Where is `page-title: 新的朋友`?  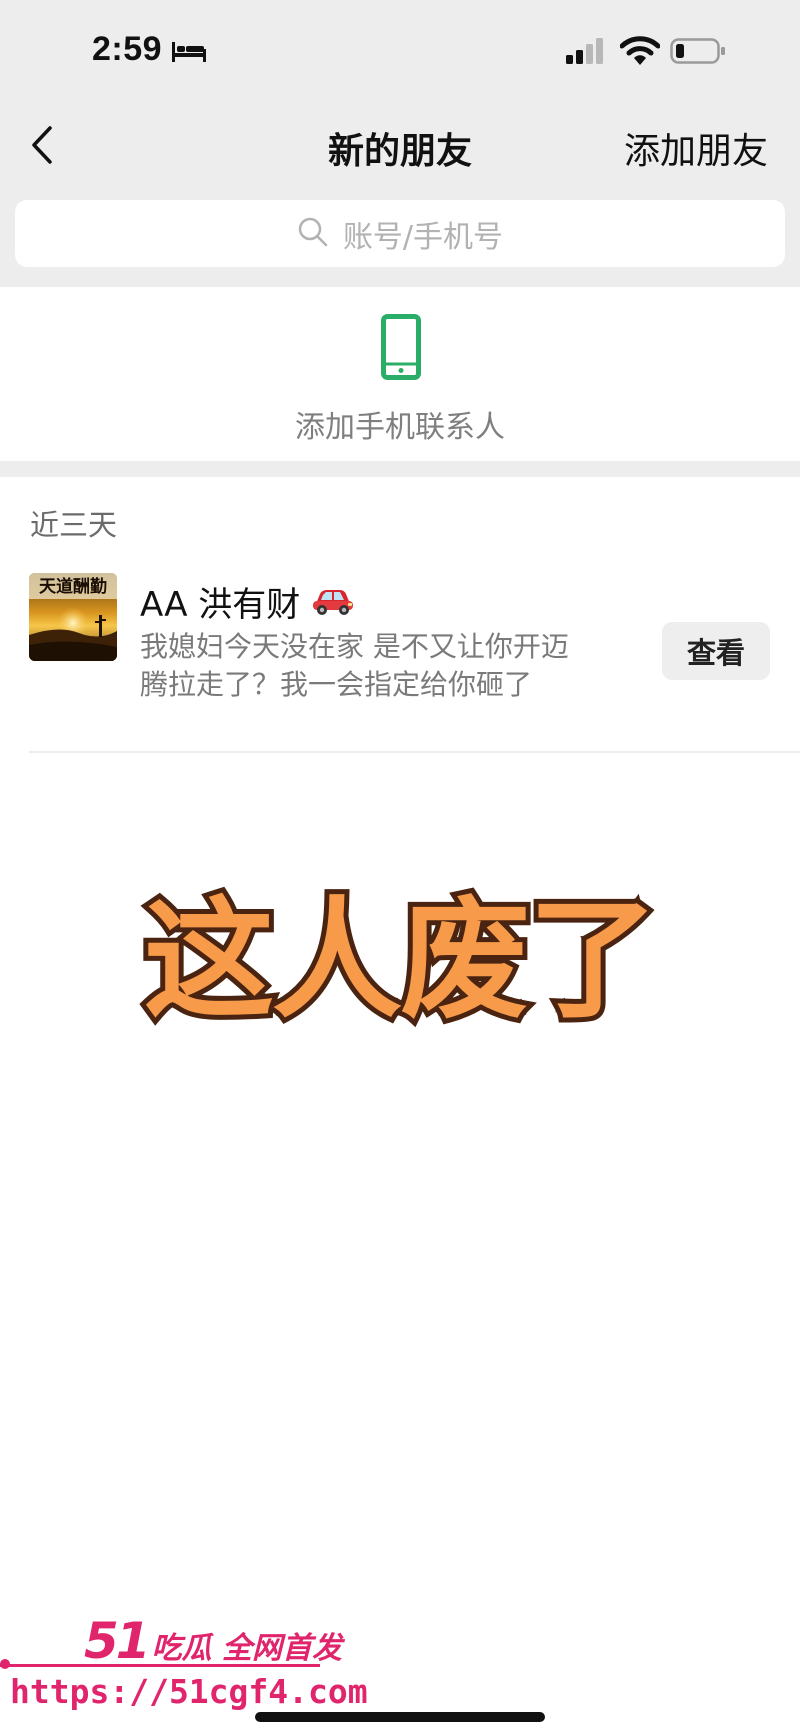 page-title: 新的朋友 is located at coordinates (399, 151).